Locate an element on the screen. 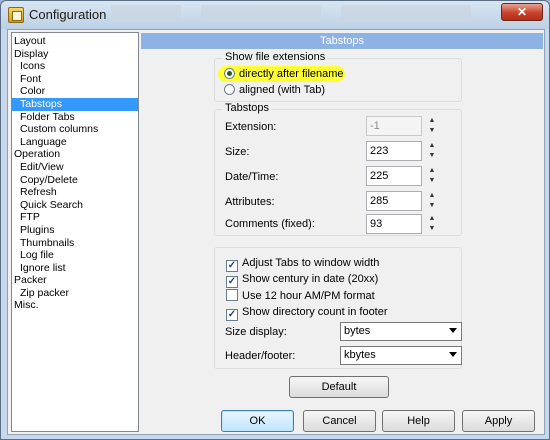 The height and width of the screenshot is (440, 550). cancel-button: Cancel is located at coordinates (339, 421).